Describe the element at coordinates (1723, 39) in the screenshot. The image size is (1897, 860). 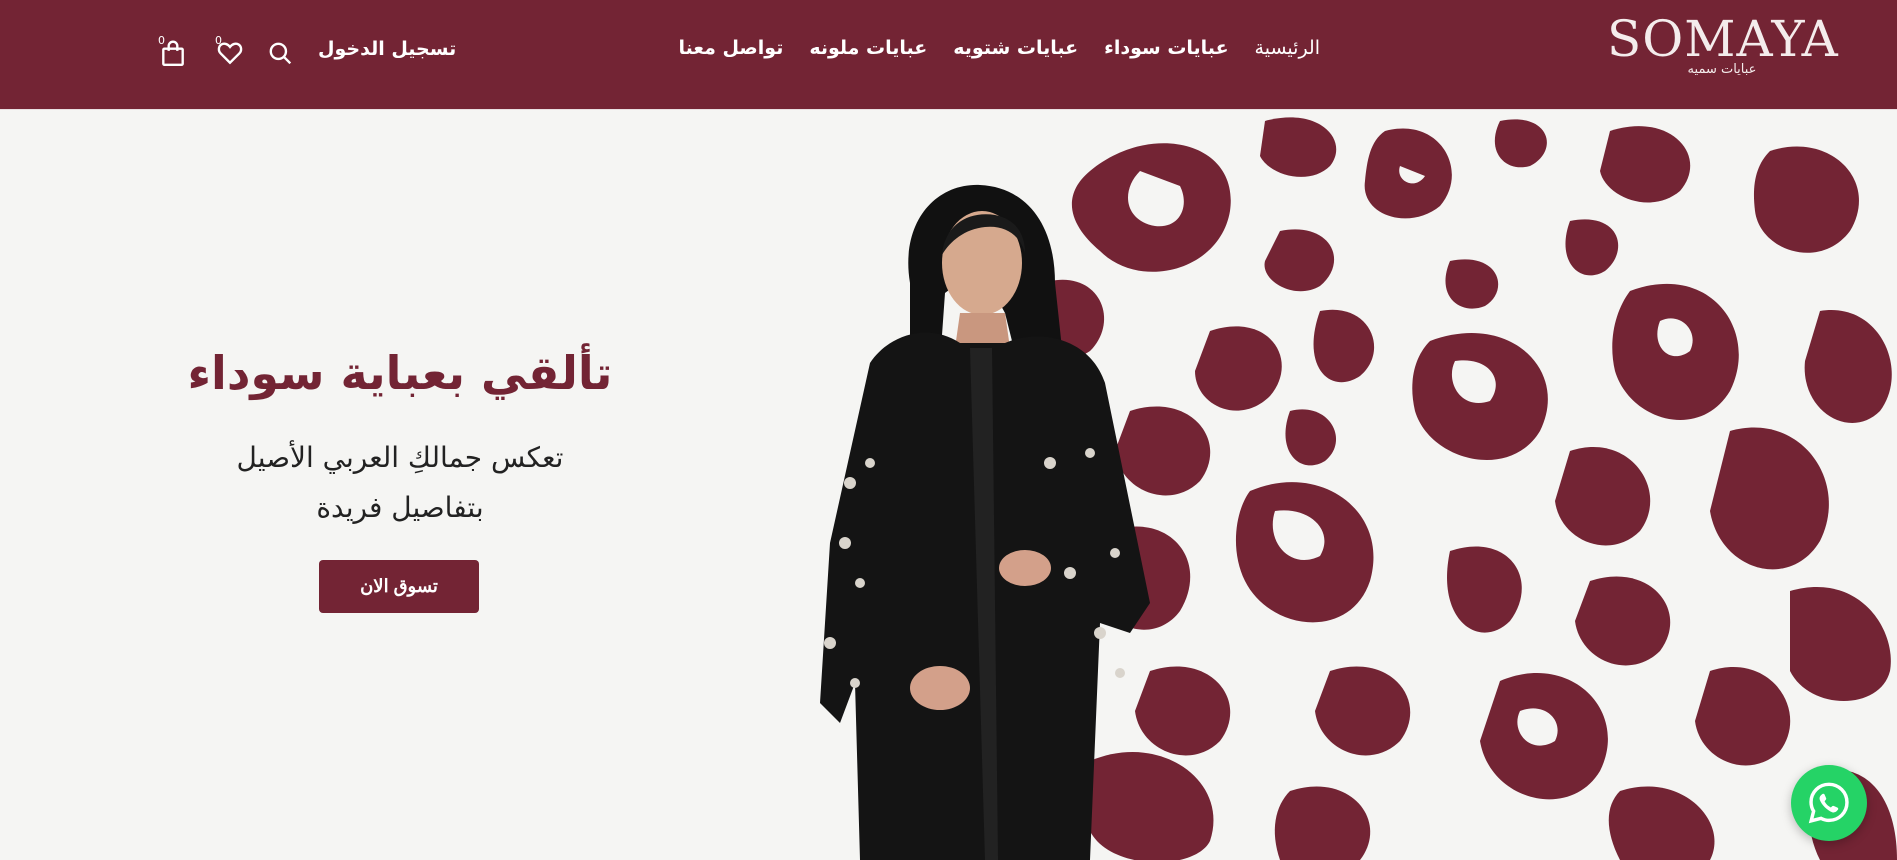
I see `brand-name: SOMAYA` at that location.